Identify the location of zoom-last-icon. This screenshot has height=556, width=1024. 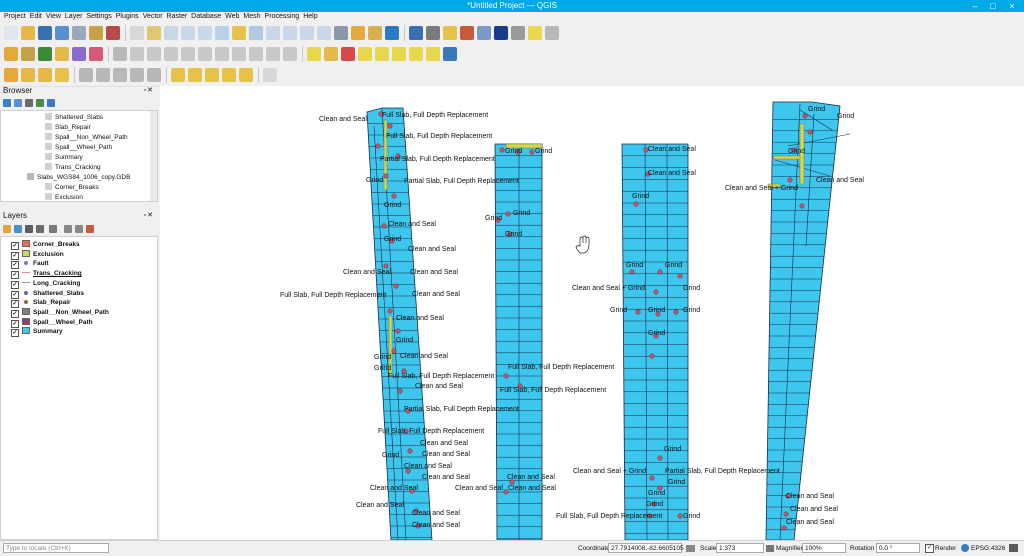
(290, 33).